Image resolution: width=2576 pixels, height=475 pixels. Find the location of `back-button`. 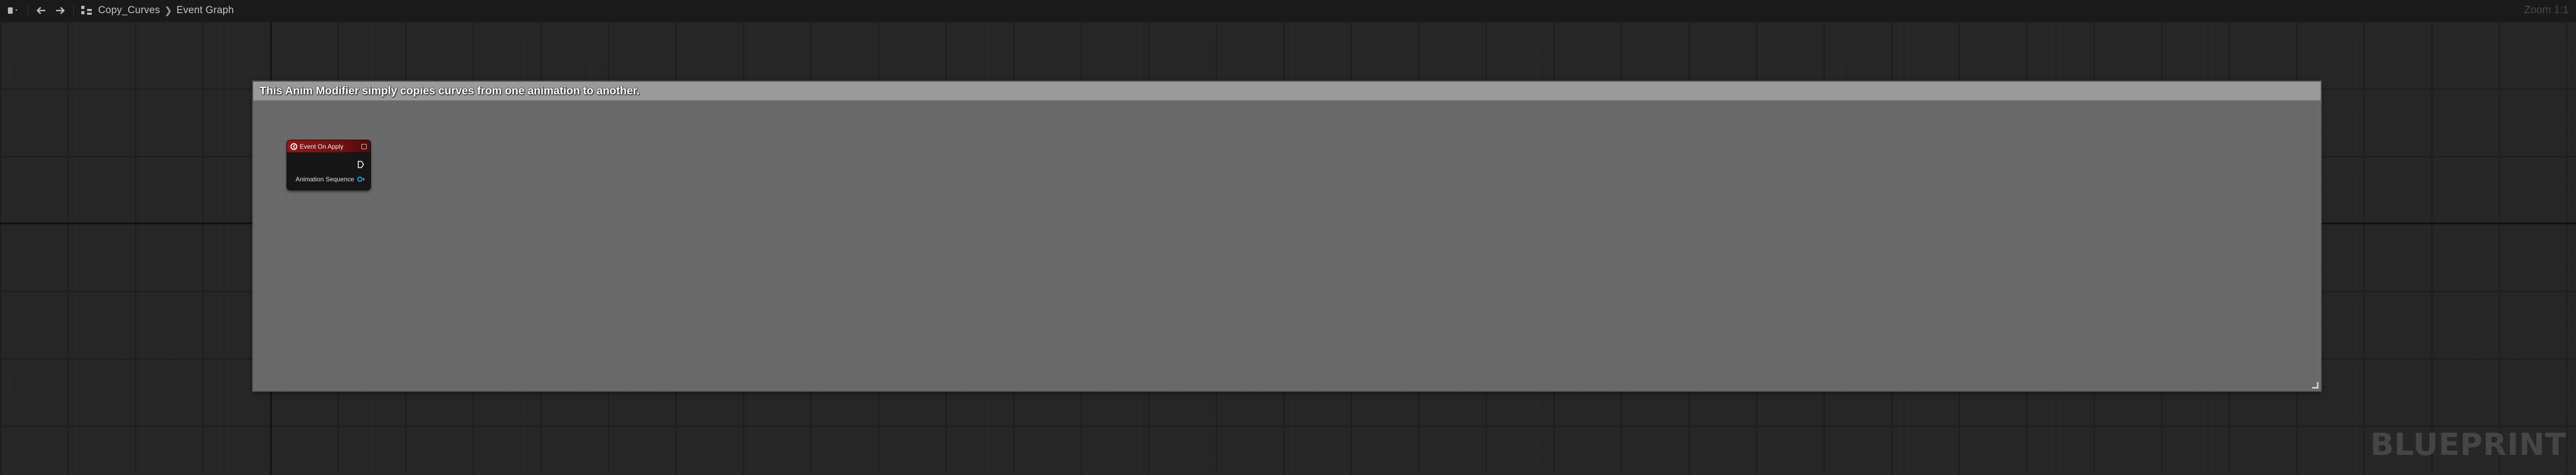

back-button is located at coordinates (41, 10).